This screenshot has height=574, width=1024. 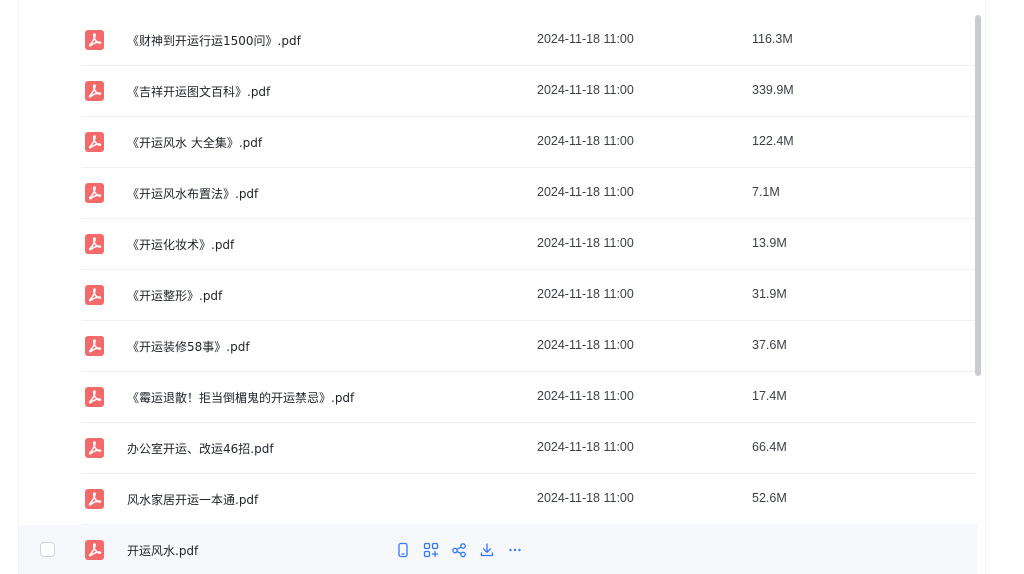 I want to click on file-name: 《开运化妆术》.pdf, so click(x=180, y=244).